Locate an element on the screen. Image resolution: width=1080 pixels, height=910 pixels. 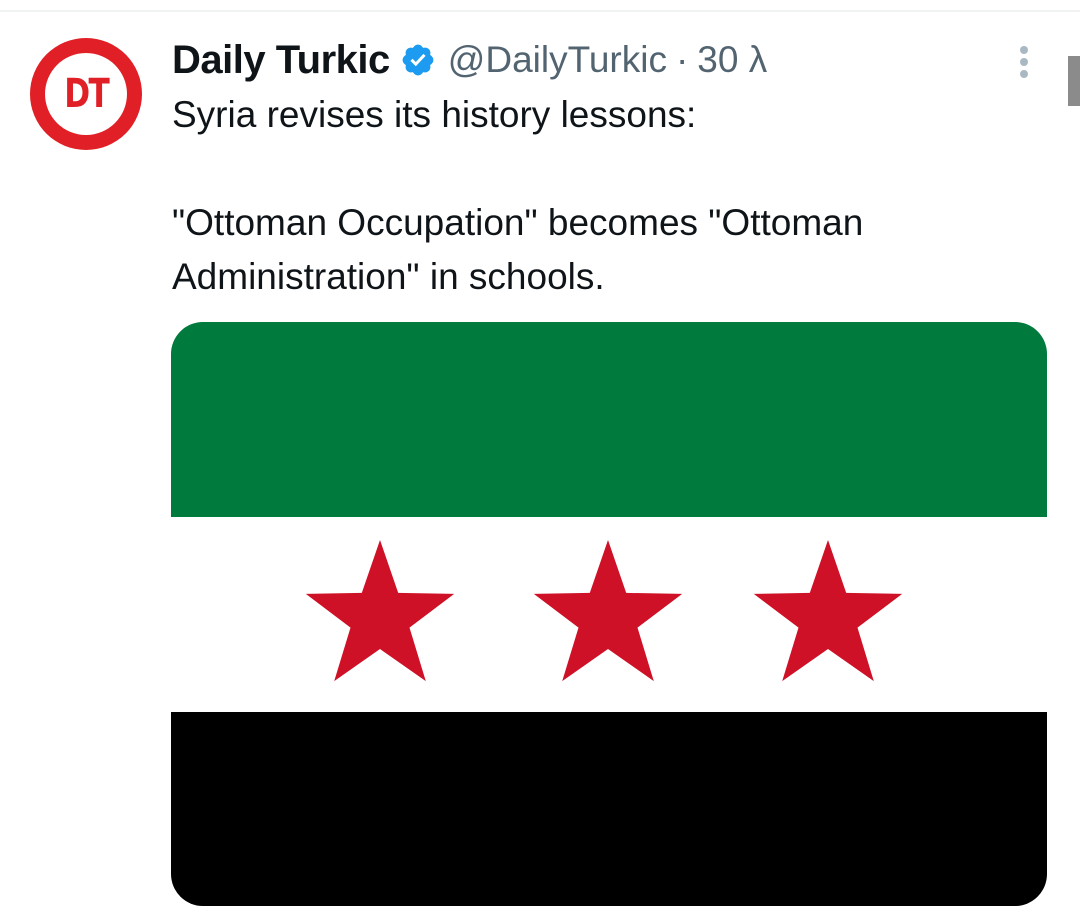
timestamp: 30 λ is located at coordinates (732, 60).